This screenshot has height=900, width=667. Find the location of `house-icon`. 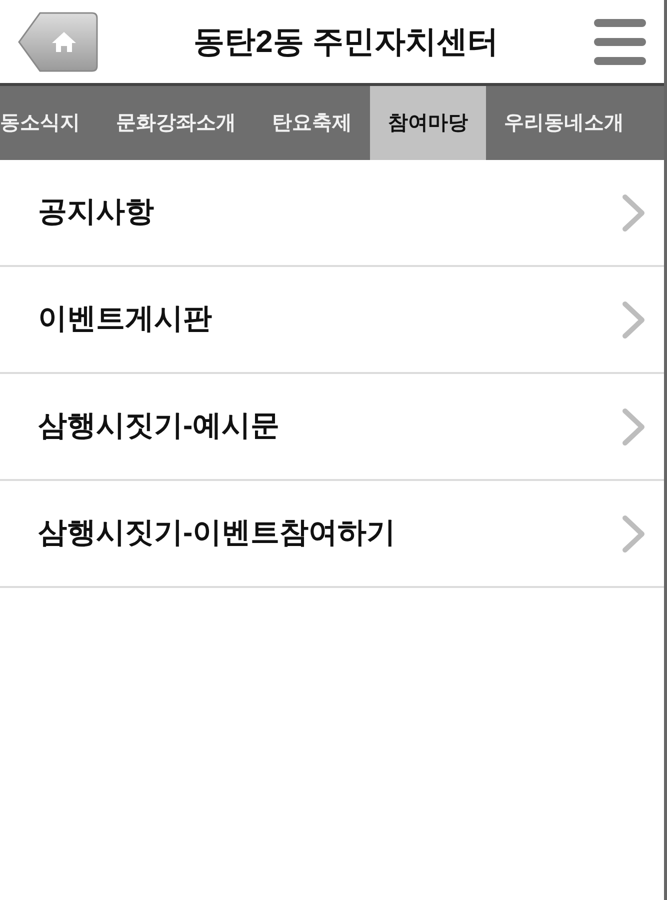

house-icon is located at coordinates (64, 42).